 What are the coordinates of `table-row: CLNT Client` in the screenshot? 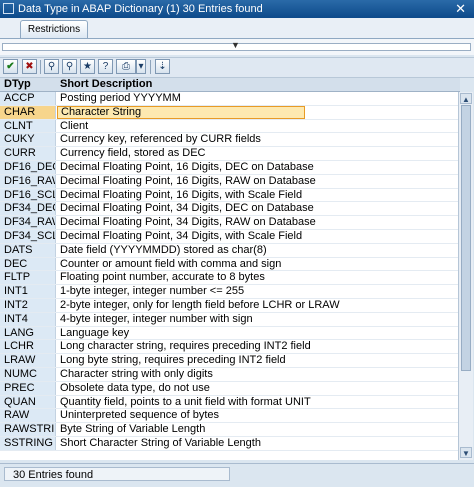 It's located at (229, 126).